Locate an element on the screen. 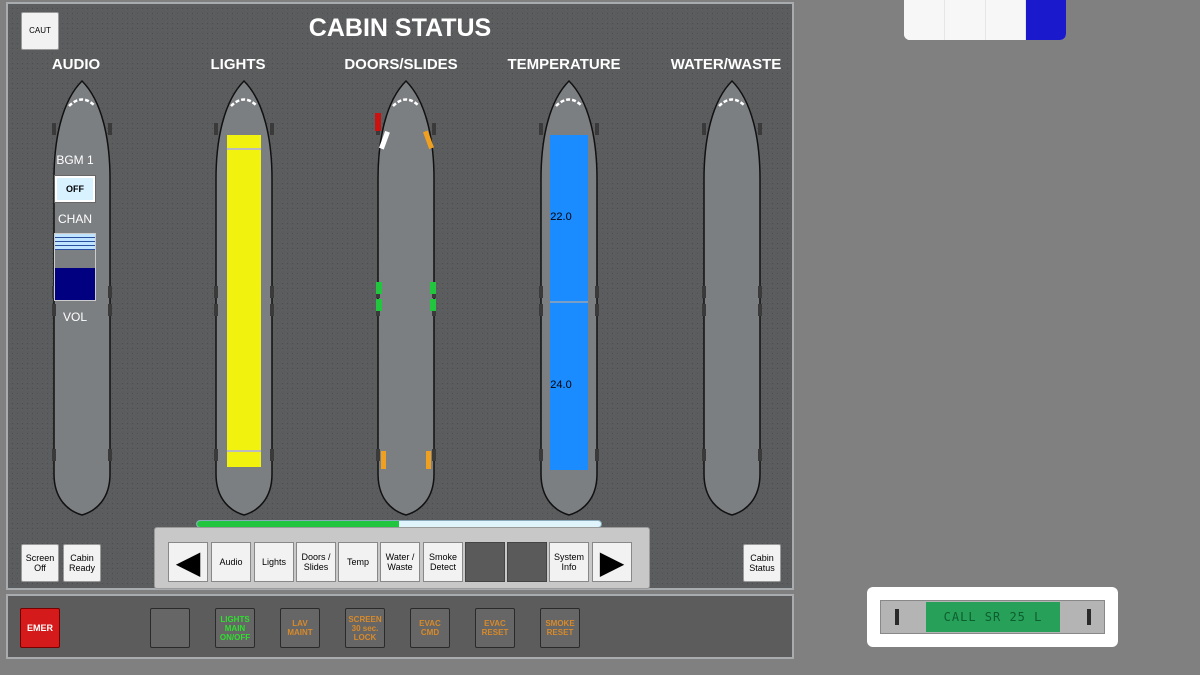  emer-button: EMER is located at coordinates (40, 628).